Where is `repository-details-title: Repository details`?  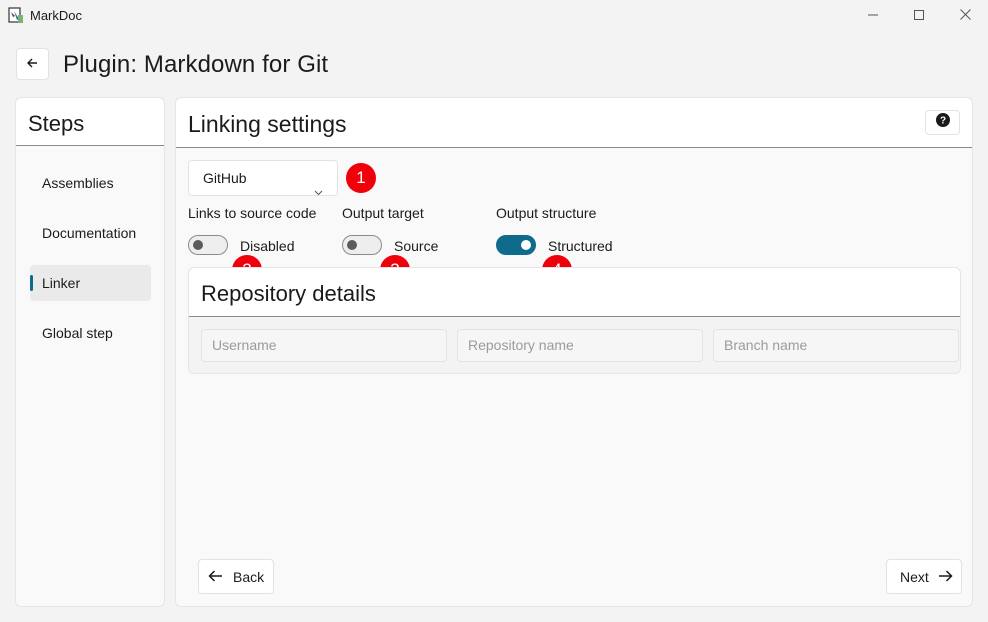 repository-details-title: Repository details is located at coordinates (288, 293).